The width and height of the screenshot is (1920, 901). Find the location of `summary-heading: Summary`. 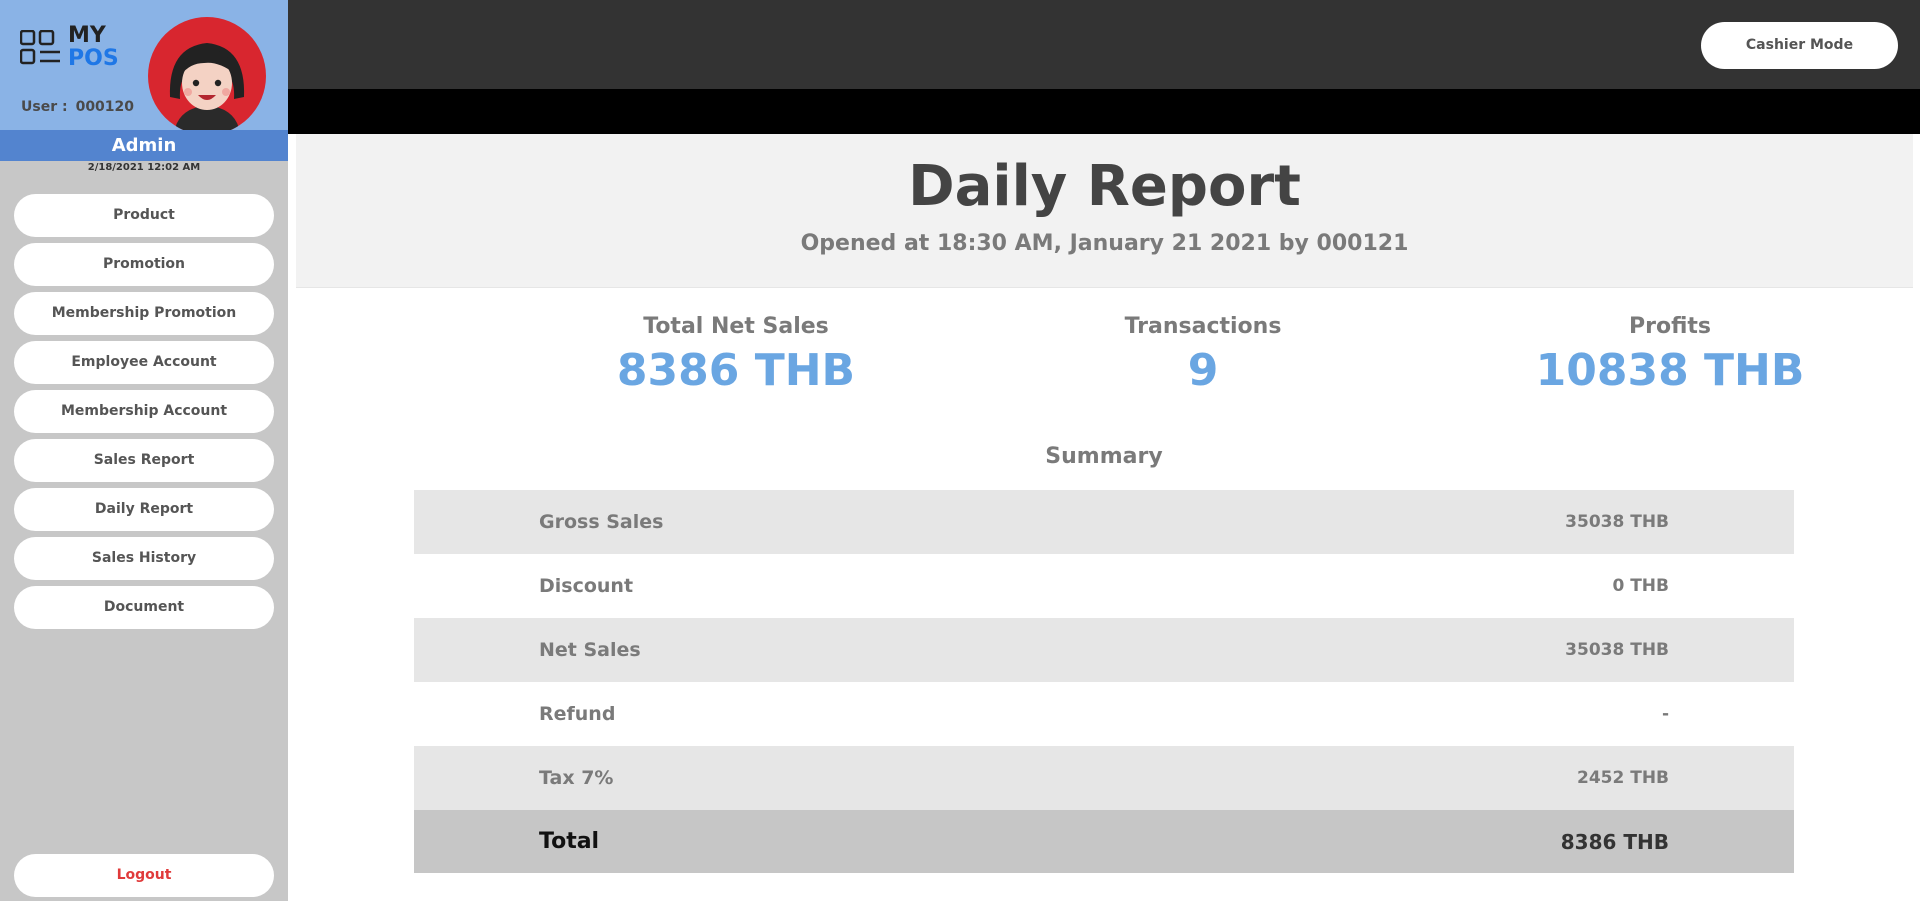

summary-heading: Summary is located at coordinates (1104, 456).